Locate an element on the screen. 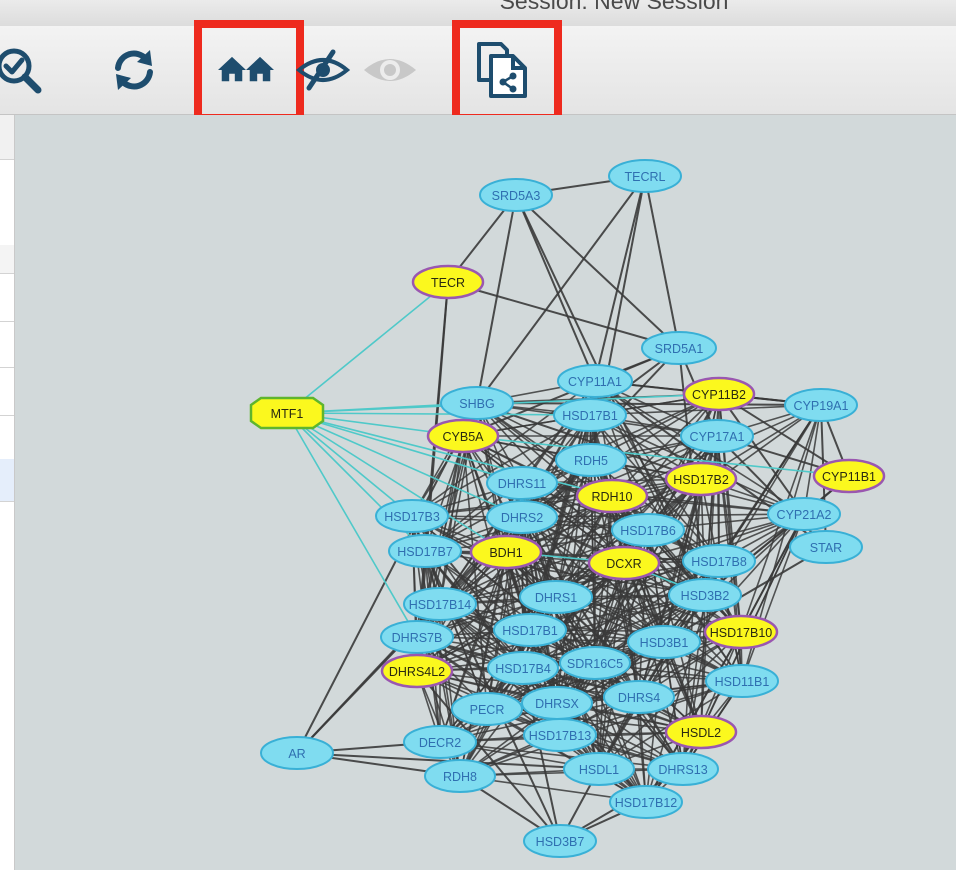 This screenshot has width=956, height=870. node-tecrl: TECRL is located at coordinates (645, 176).